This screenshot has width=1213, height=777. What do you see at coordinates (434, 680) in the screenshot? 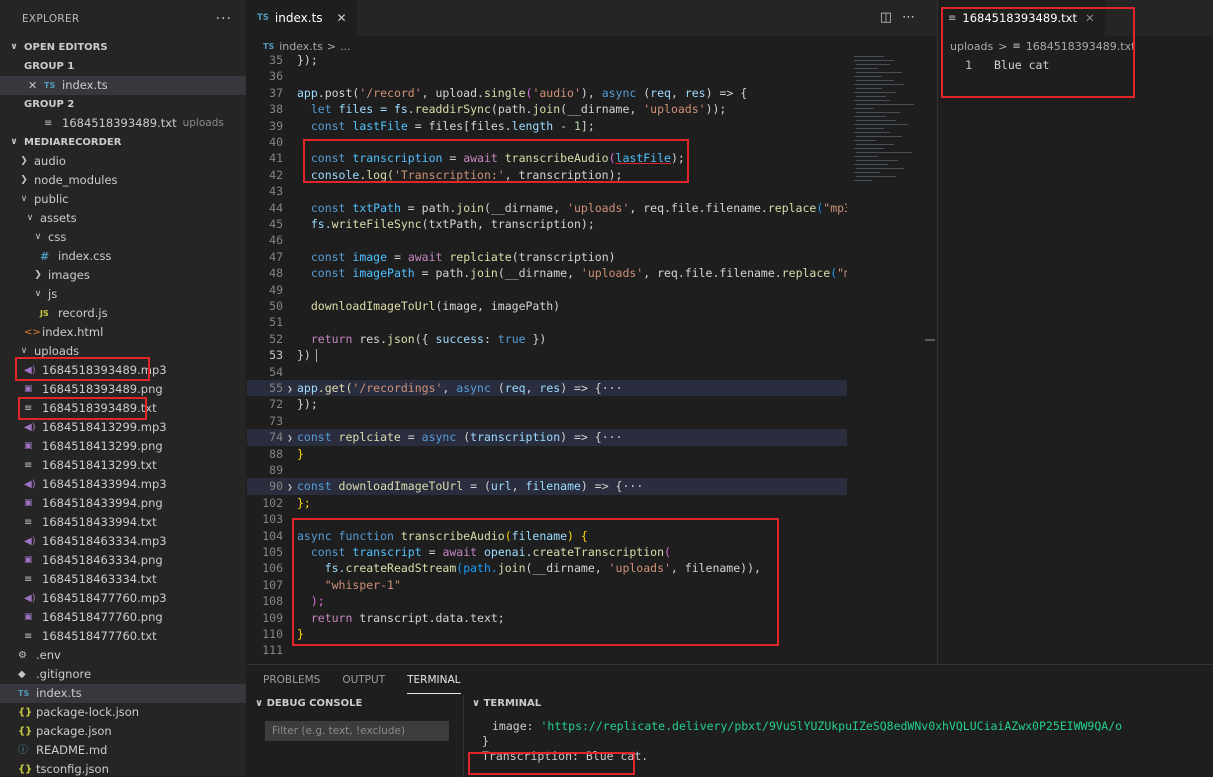
I see `tab-terminal: TERMINAL` at bounding box center [434, 680].